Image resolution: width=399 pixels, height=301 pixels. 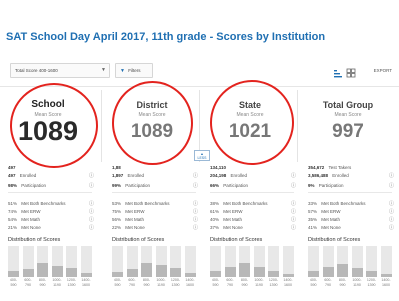 I want to click on benchmark-label: Met Both Benchmarks, so click(x=43, y=203).